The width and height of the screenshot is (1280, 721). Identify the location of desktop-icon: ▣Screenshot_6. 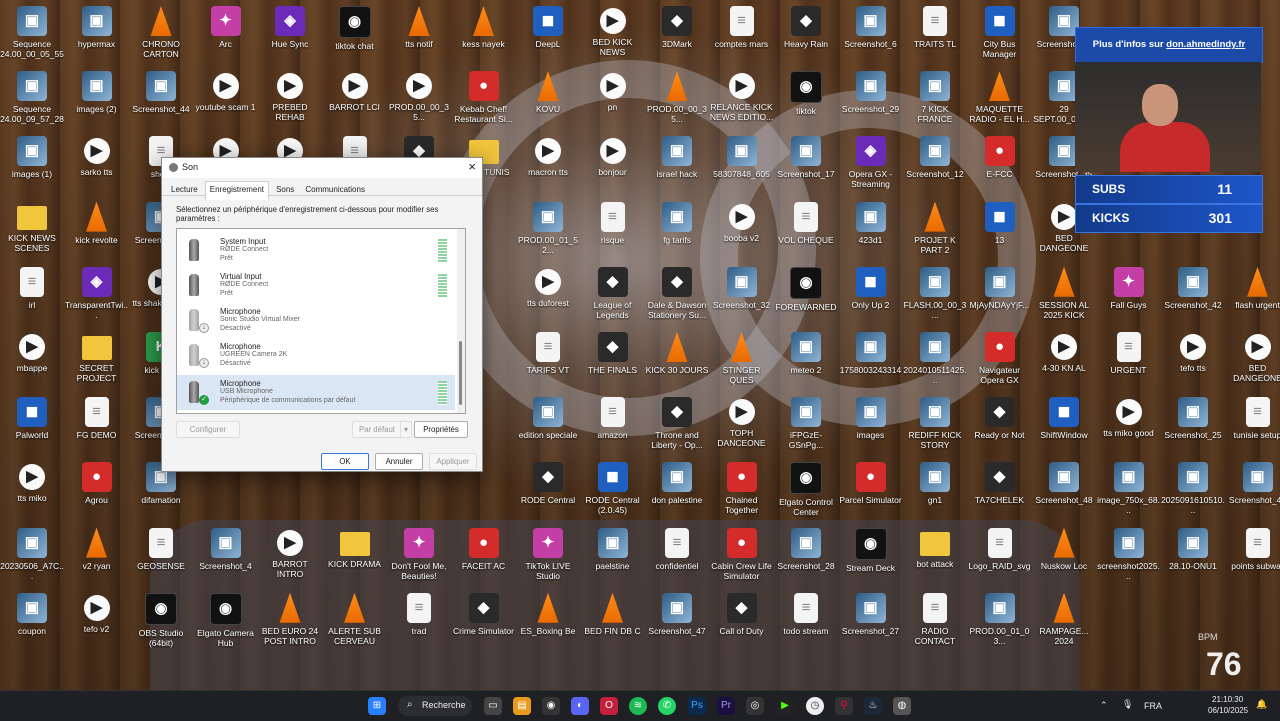
(871, 33).